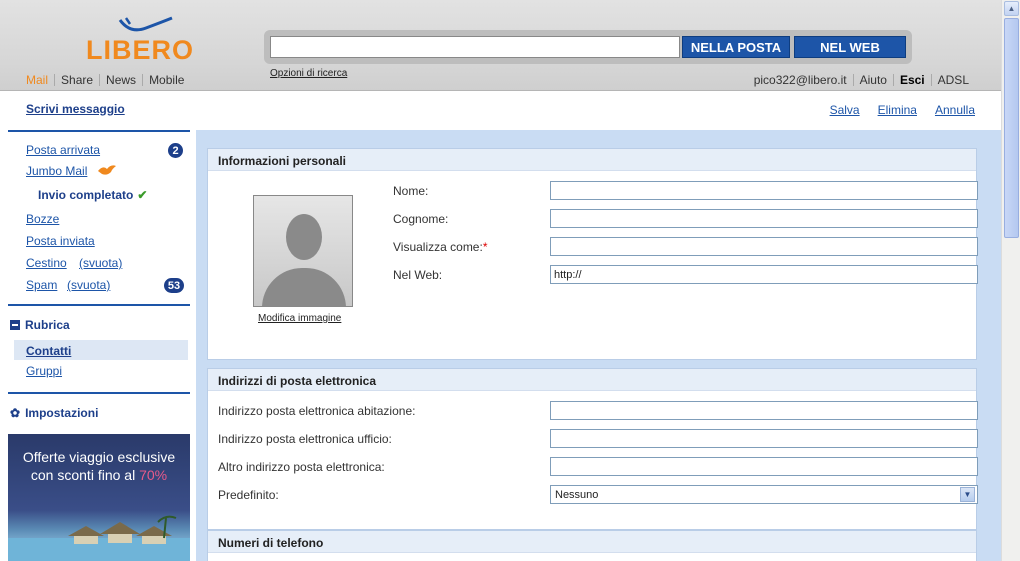  Describe the element at coordinates (41, 285) in the screenshot. I see `folder-spam: Spam` at that location.